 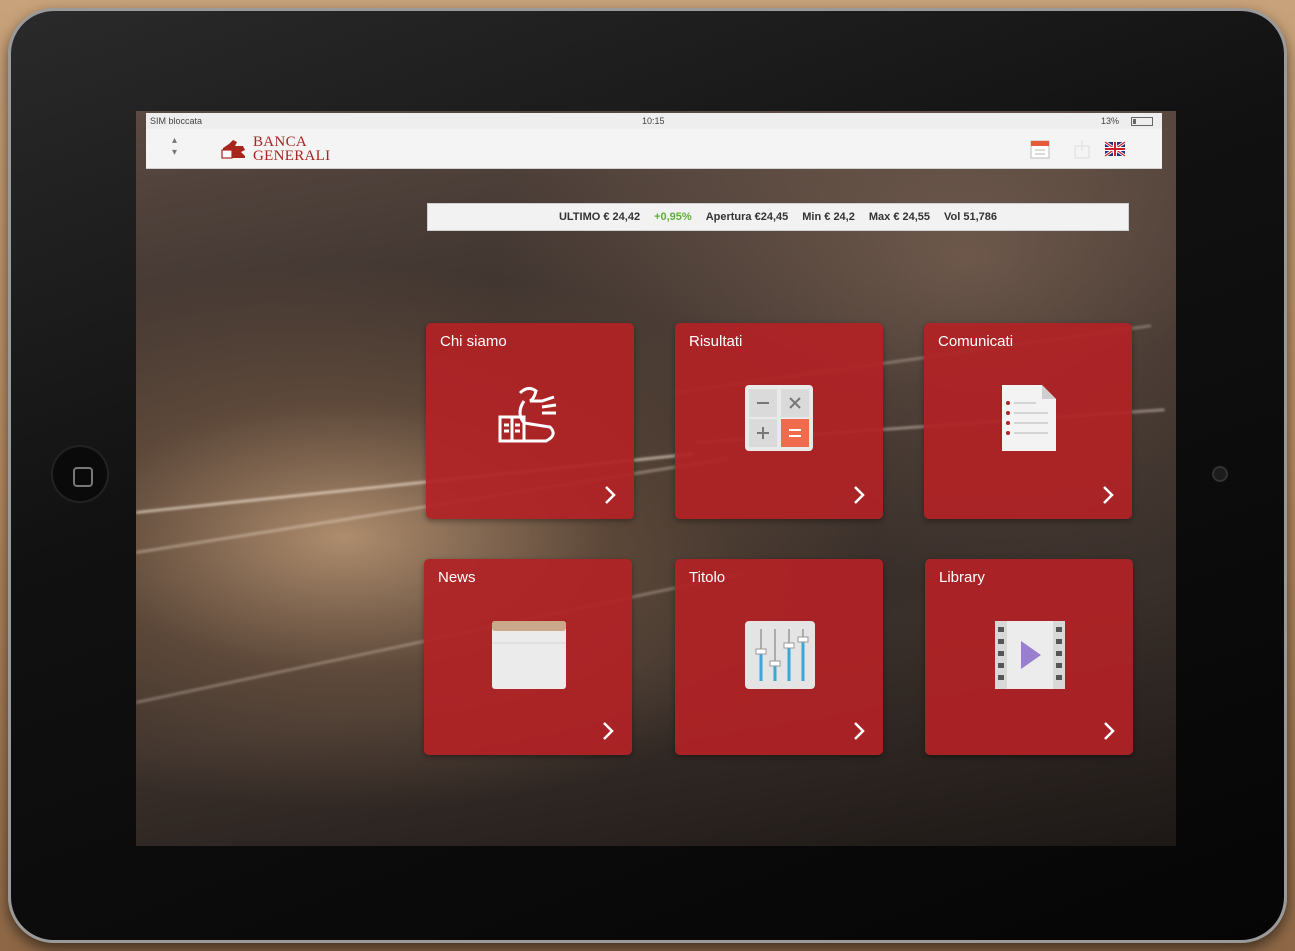 I want to click on status-bar: SIM bloccata 10:15 13%, so click(x=654, y=121).